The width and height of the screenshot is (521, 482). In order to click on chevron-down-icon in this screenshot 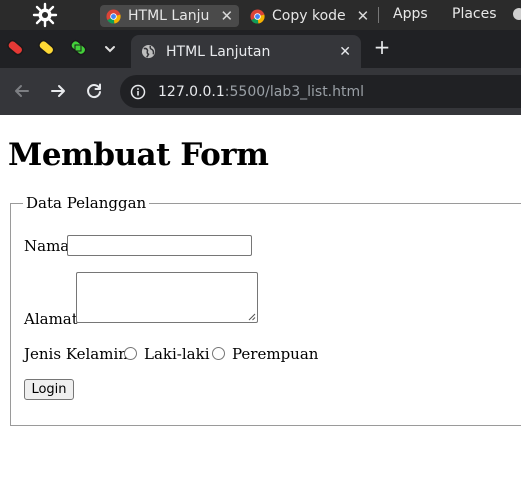, I will do `click(110, 49)`.